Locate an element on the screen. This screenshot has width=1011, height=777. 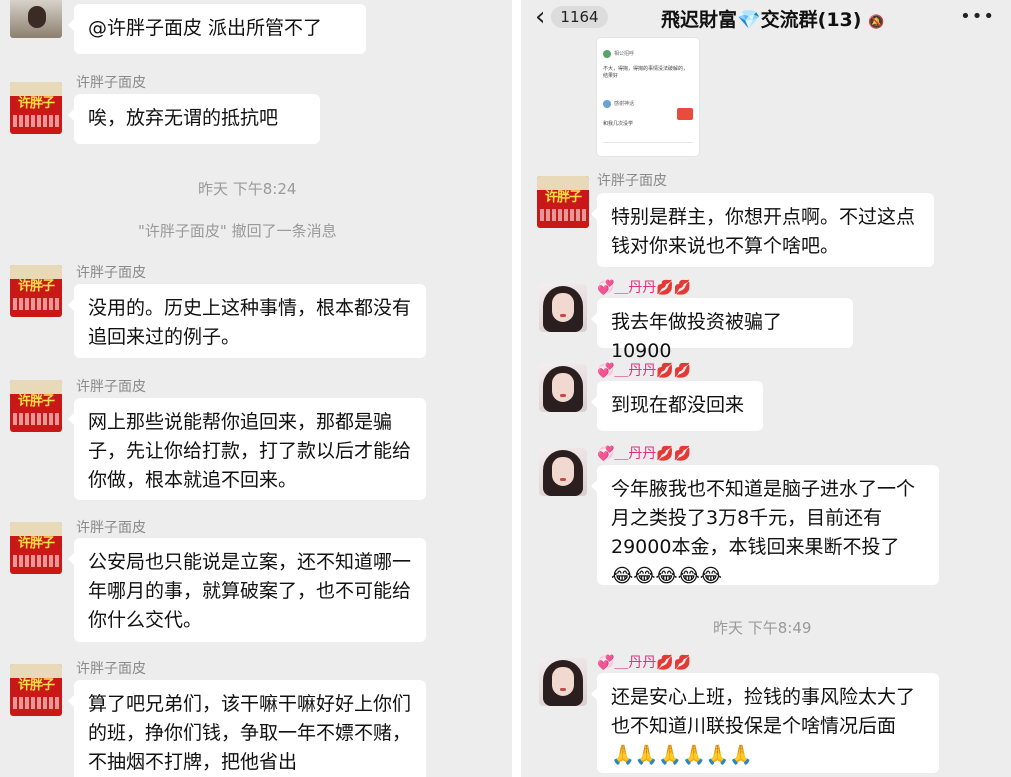
message-bubble: 没用的。历史上这种事情，根本都没有追回来过的例子。 is located at coordinates (247, 321).